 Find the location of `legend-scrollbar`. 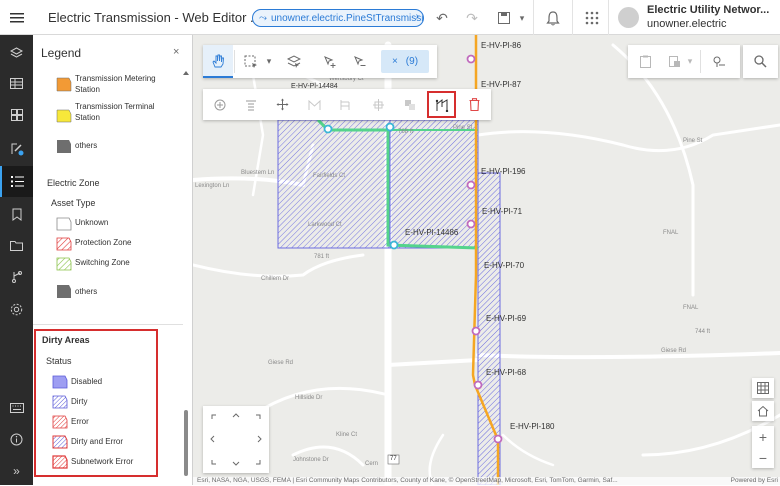

legend-scrollbar is located at coordinates (186, 443).